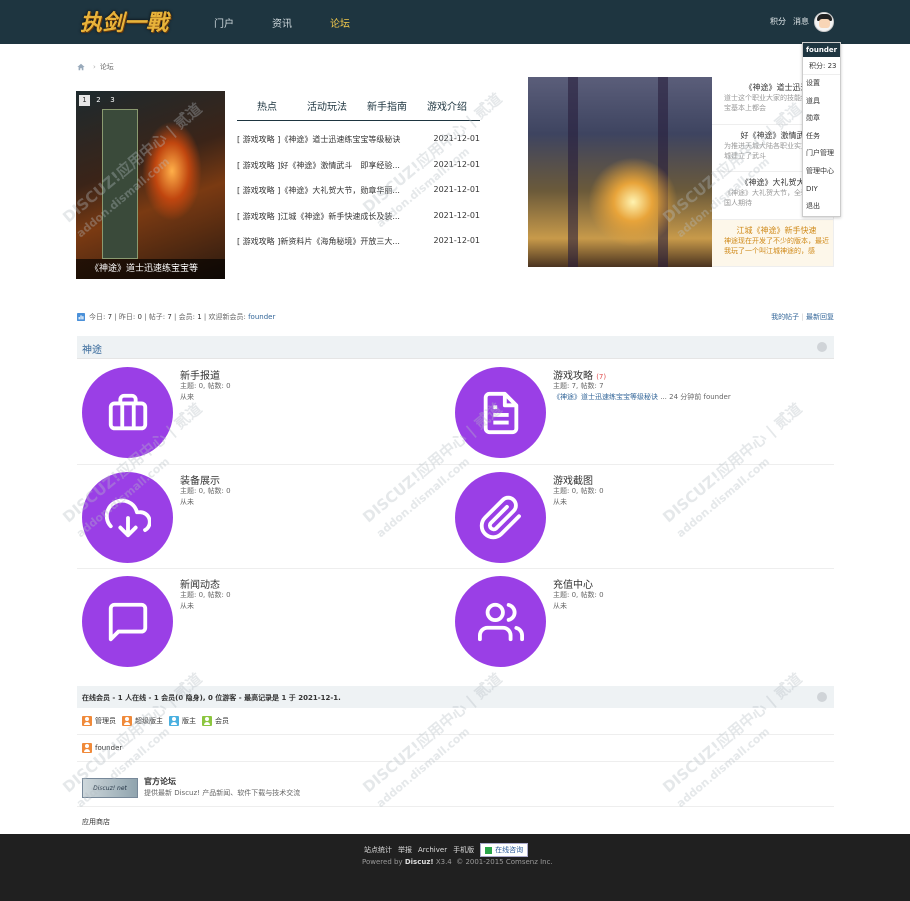 This screenshot has width=910, height=901. I want to click on user-group-legend: 管理员 超级版主 版主 会员, so click(158, 721).